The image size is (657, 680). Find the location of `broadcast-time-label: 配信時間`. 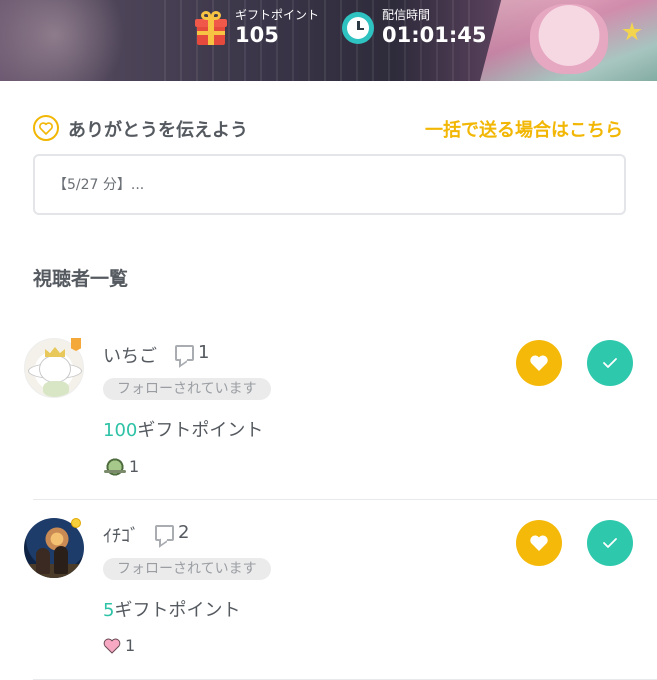

broadcast-time-label: 配信時間 is located at coordinates (406, 15).